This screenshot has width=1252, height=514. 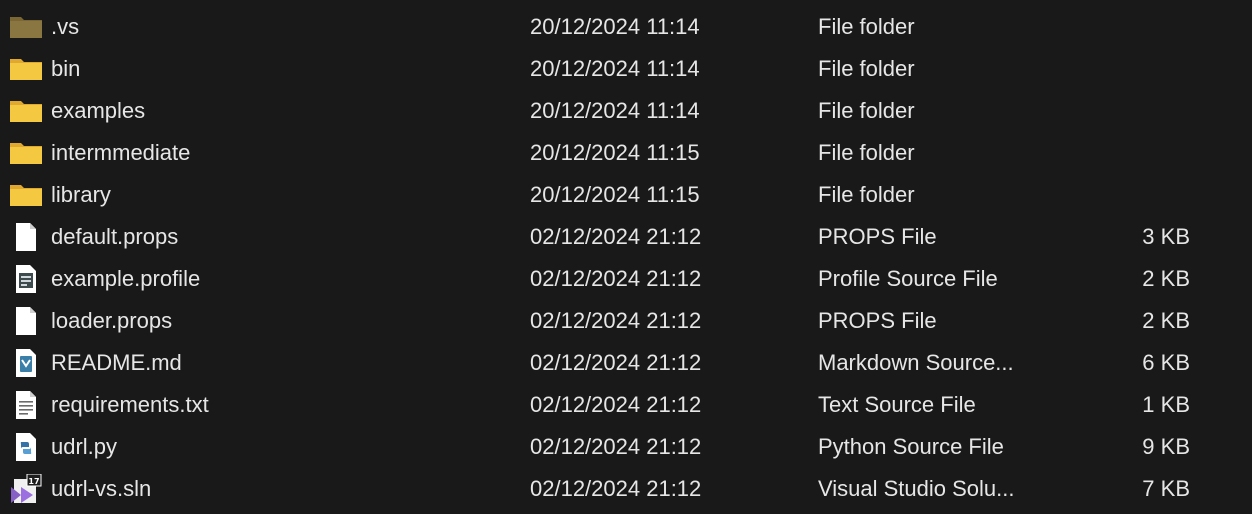 I want to click on file-name: loader.props, so click(x=112, y=320).